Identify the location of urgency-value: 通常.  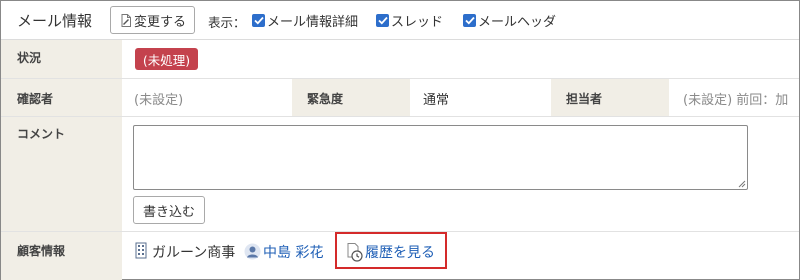
(436, 100).